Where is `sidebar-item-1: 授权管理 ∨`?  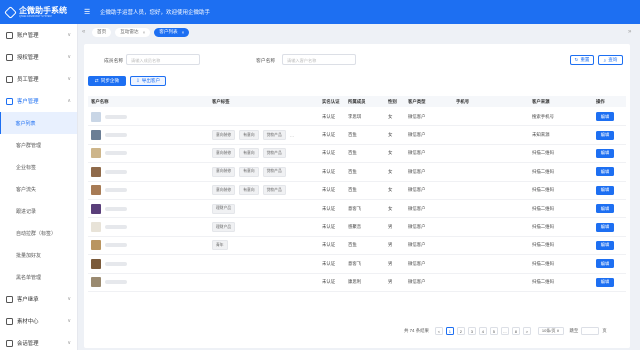 sidebar-item-1: 授权管理 ∨ is located at coordinates (38, 57).